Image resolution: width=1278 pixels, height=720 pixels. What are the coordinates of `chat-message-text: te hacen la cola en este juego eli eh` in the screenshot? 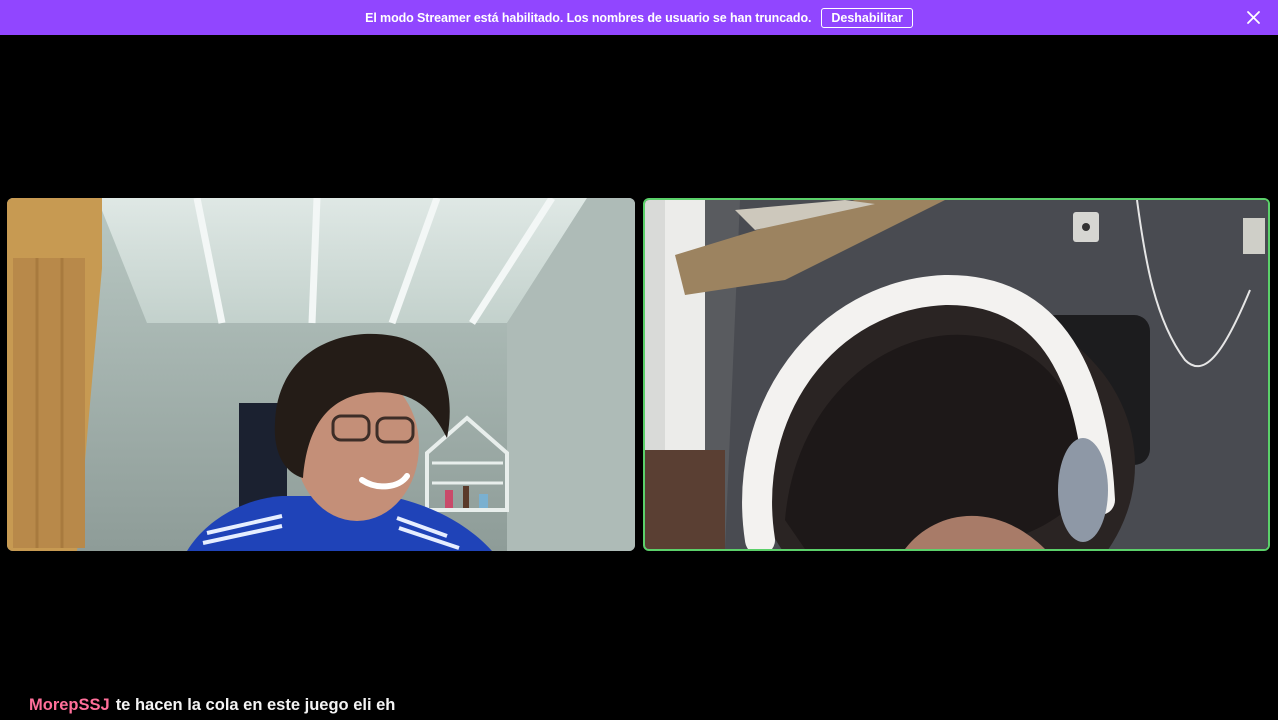 It's located at (255, 705).